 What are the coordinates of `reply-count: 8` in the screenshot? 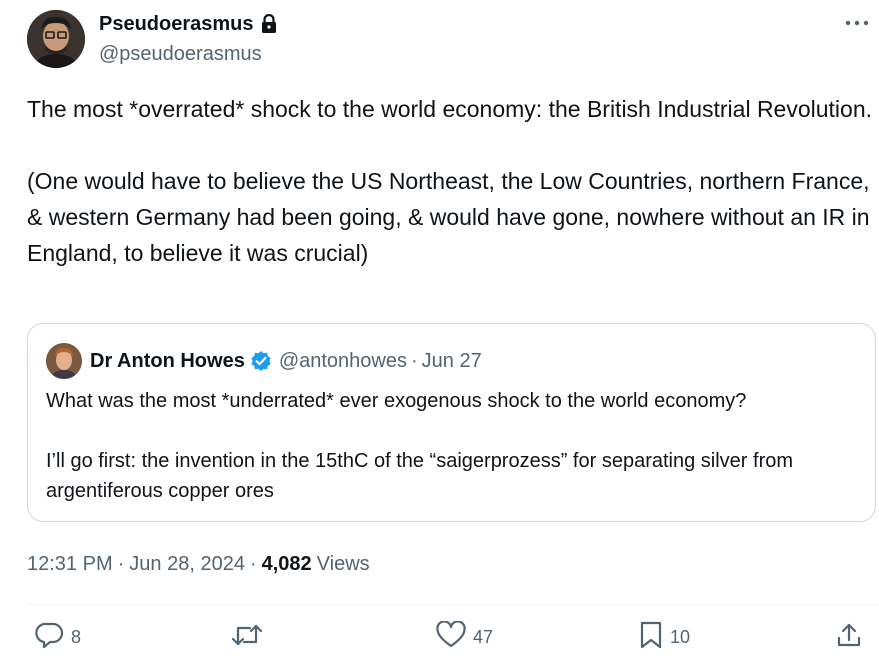 It's located at (76, 636).